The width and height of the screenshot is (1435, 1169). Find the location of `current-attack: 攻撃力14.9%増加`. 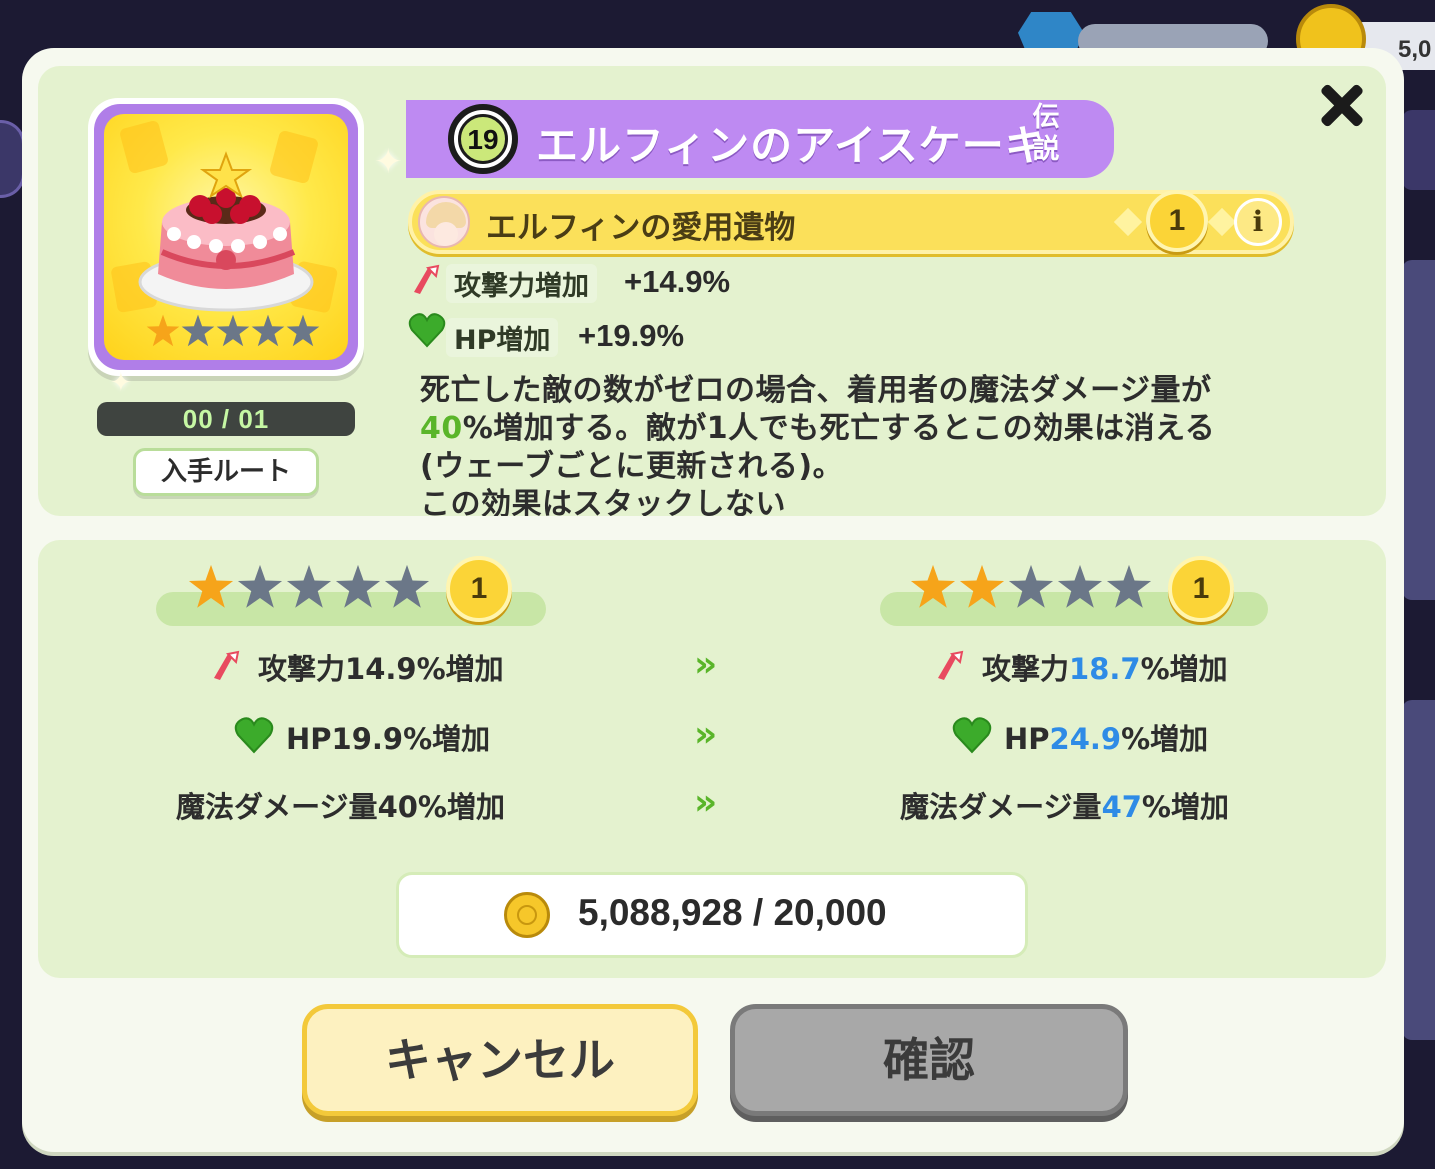

current-attack: 攻撃力14.9%増加 is located at coordinates (381, 667).